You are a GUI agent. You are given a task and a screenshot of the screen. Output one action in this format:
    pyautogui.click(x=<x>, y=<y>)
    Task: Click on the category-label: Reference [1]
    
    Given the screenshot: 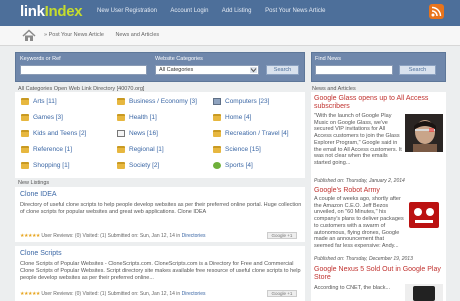 What is the action you would take?
    pyautogui.click(x=53, y=149)
    